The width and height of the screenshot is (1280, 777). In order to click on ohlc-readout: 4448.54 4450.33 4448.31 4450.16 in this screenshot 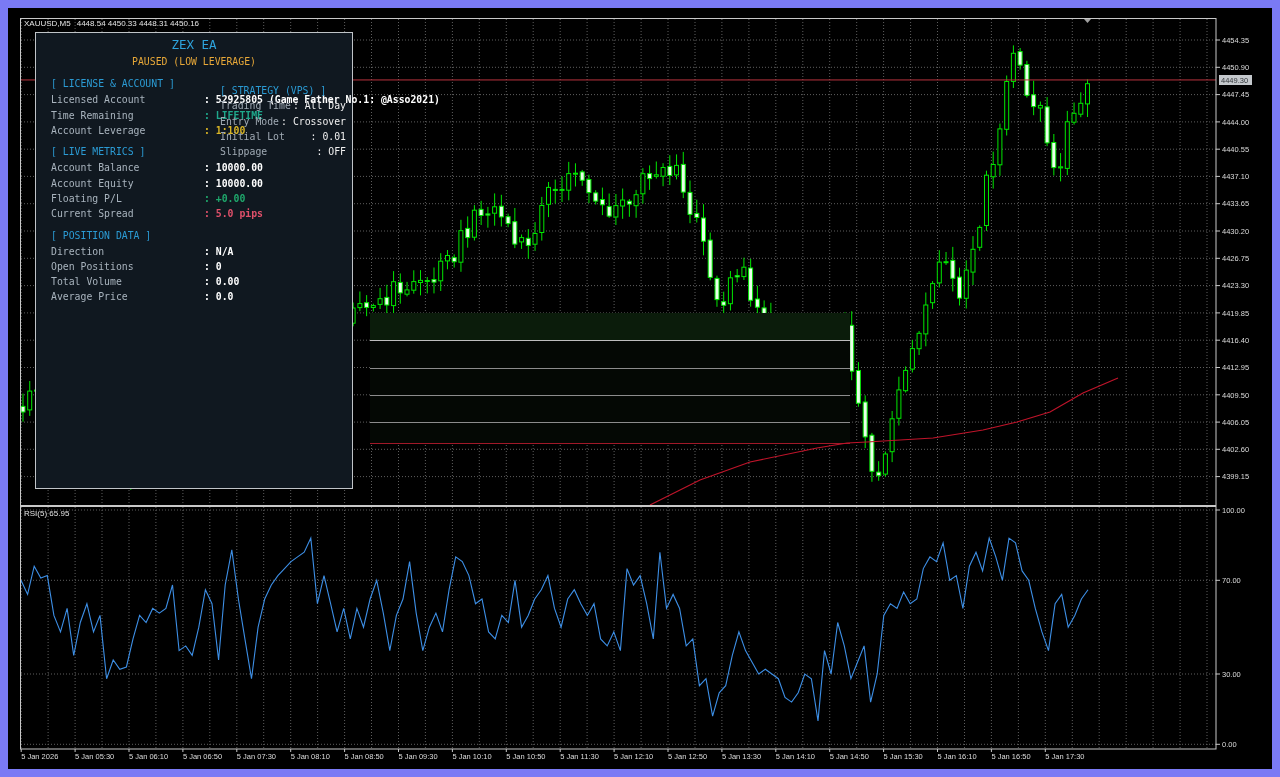, I will do `click(138, 23)`.